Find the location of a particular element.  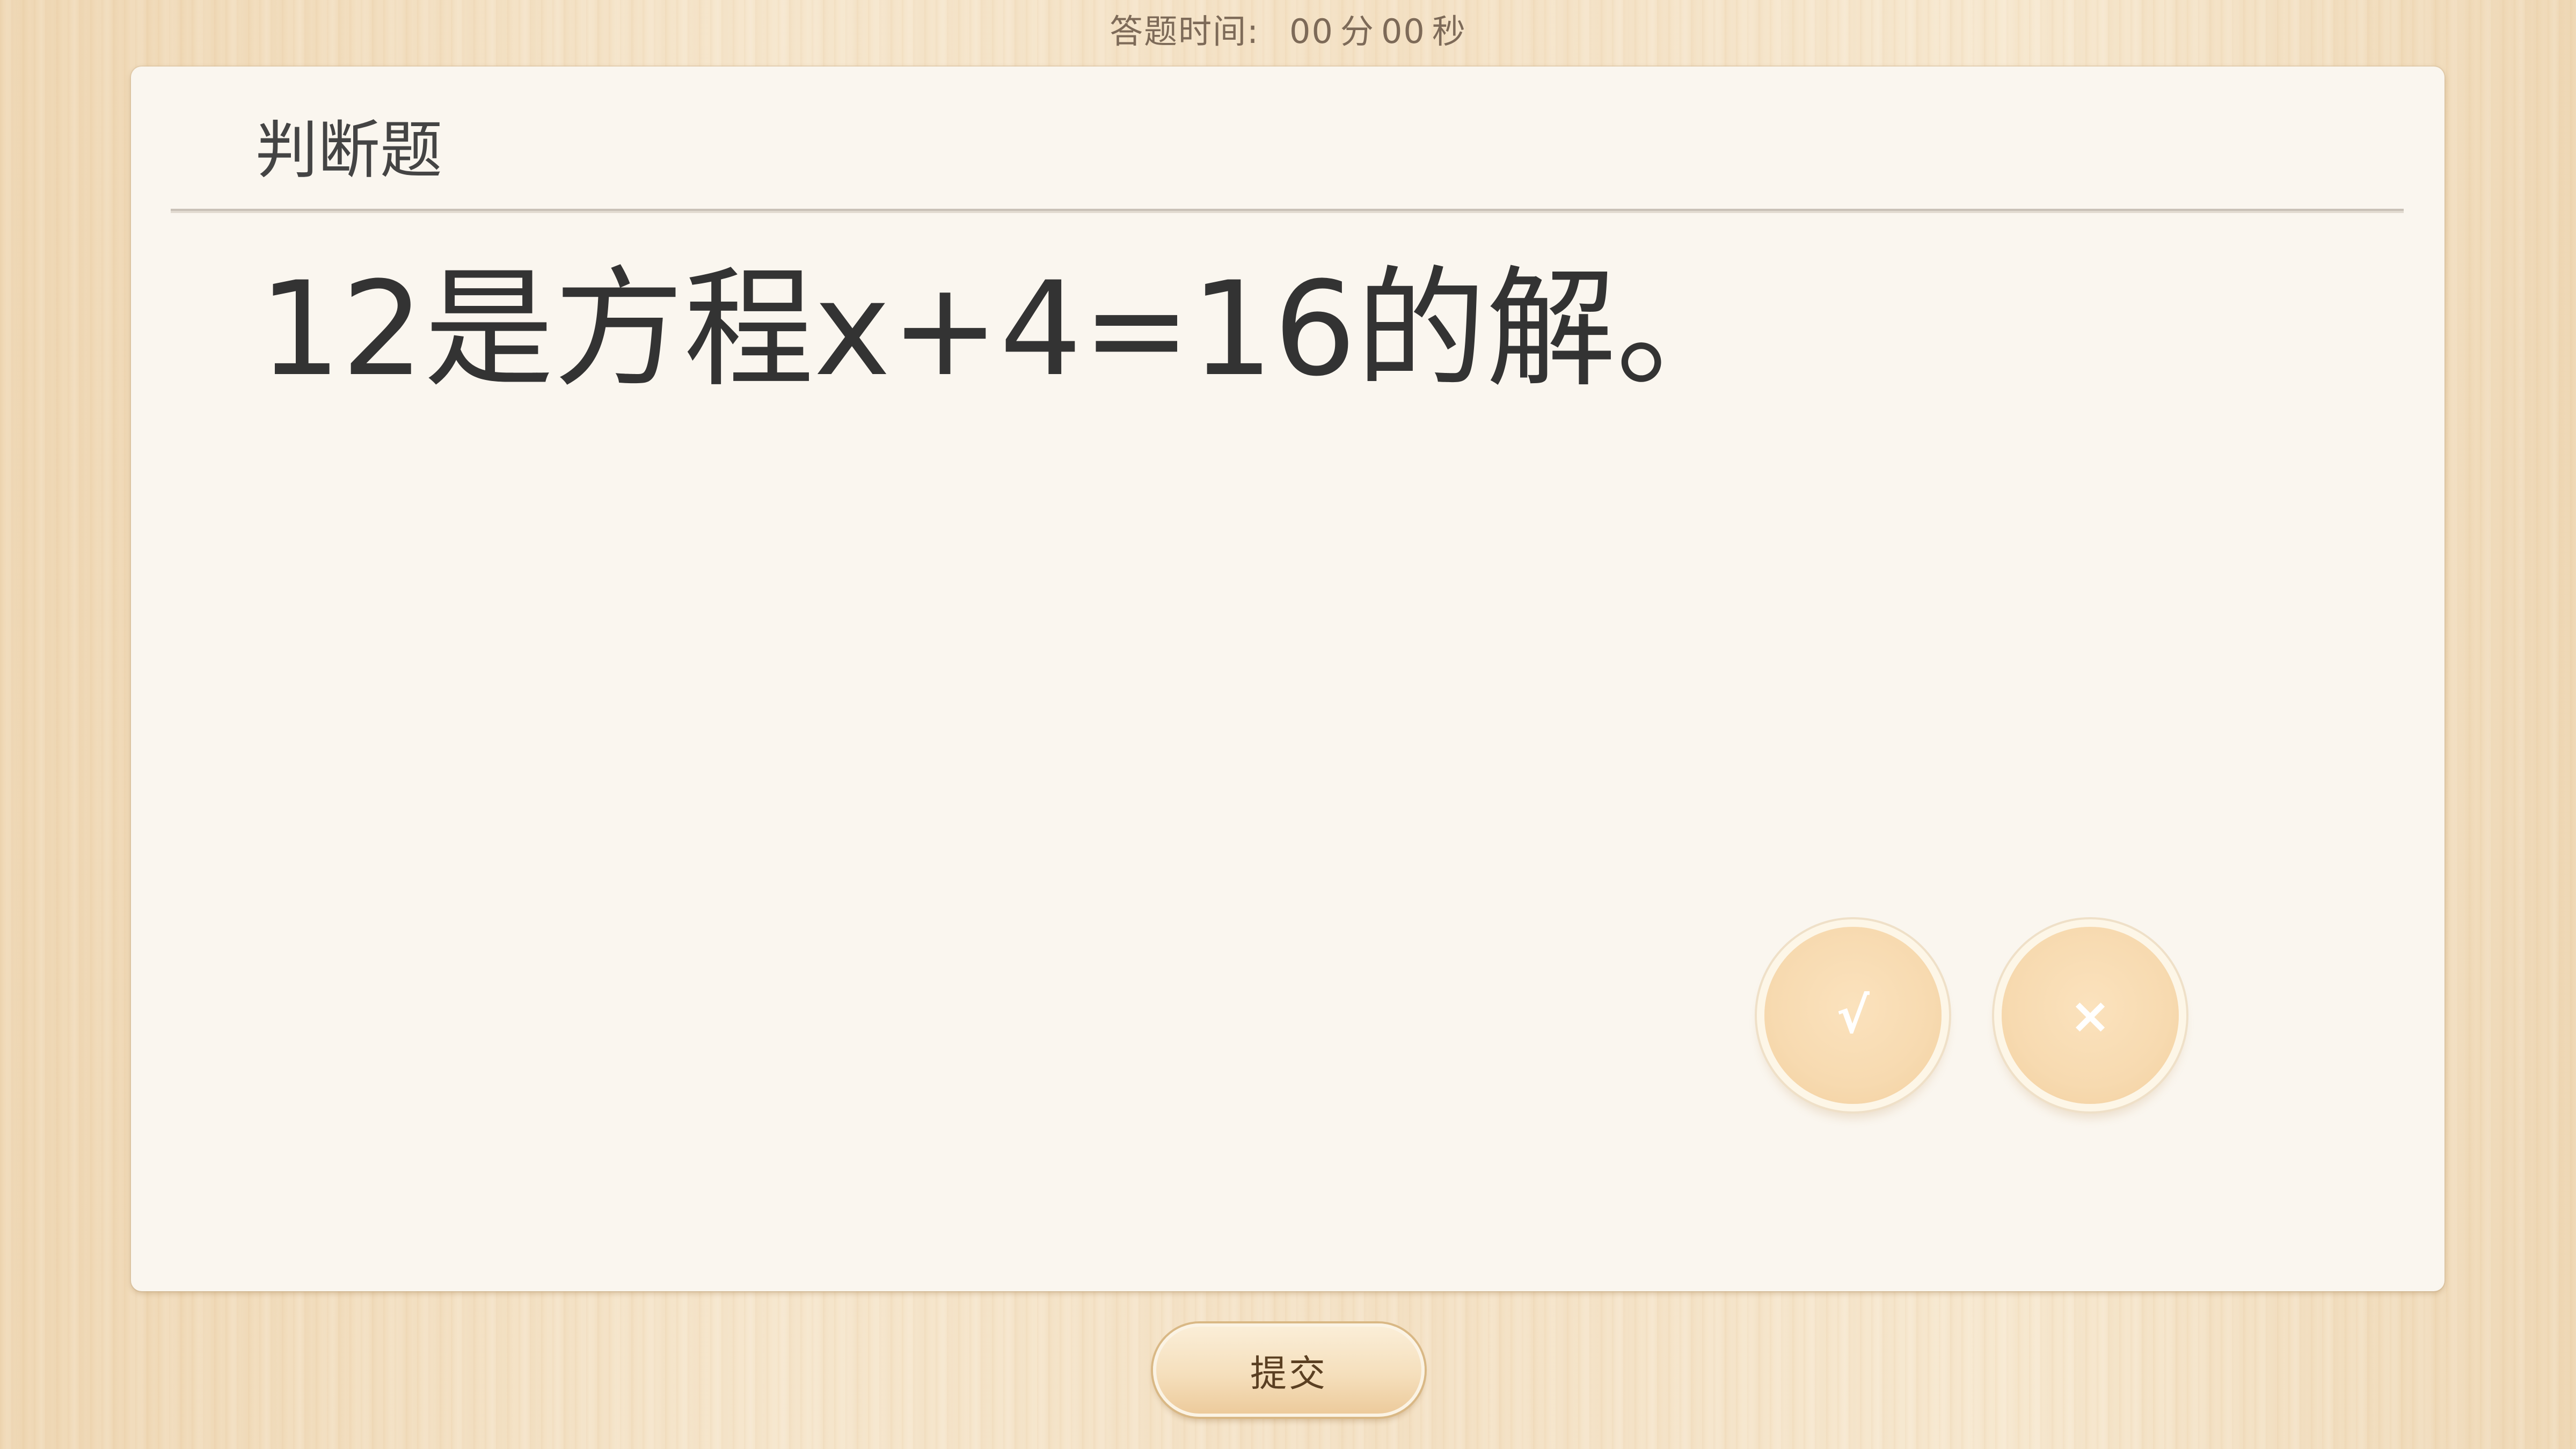

true-answer-button: √ is located at coordinates (1853, 1015).